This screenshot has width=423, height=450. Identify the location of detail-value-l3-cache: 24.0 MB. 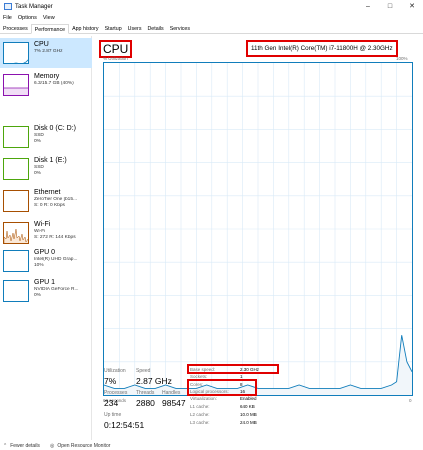
(248, 422).